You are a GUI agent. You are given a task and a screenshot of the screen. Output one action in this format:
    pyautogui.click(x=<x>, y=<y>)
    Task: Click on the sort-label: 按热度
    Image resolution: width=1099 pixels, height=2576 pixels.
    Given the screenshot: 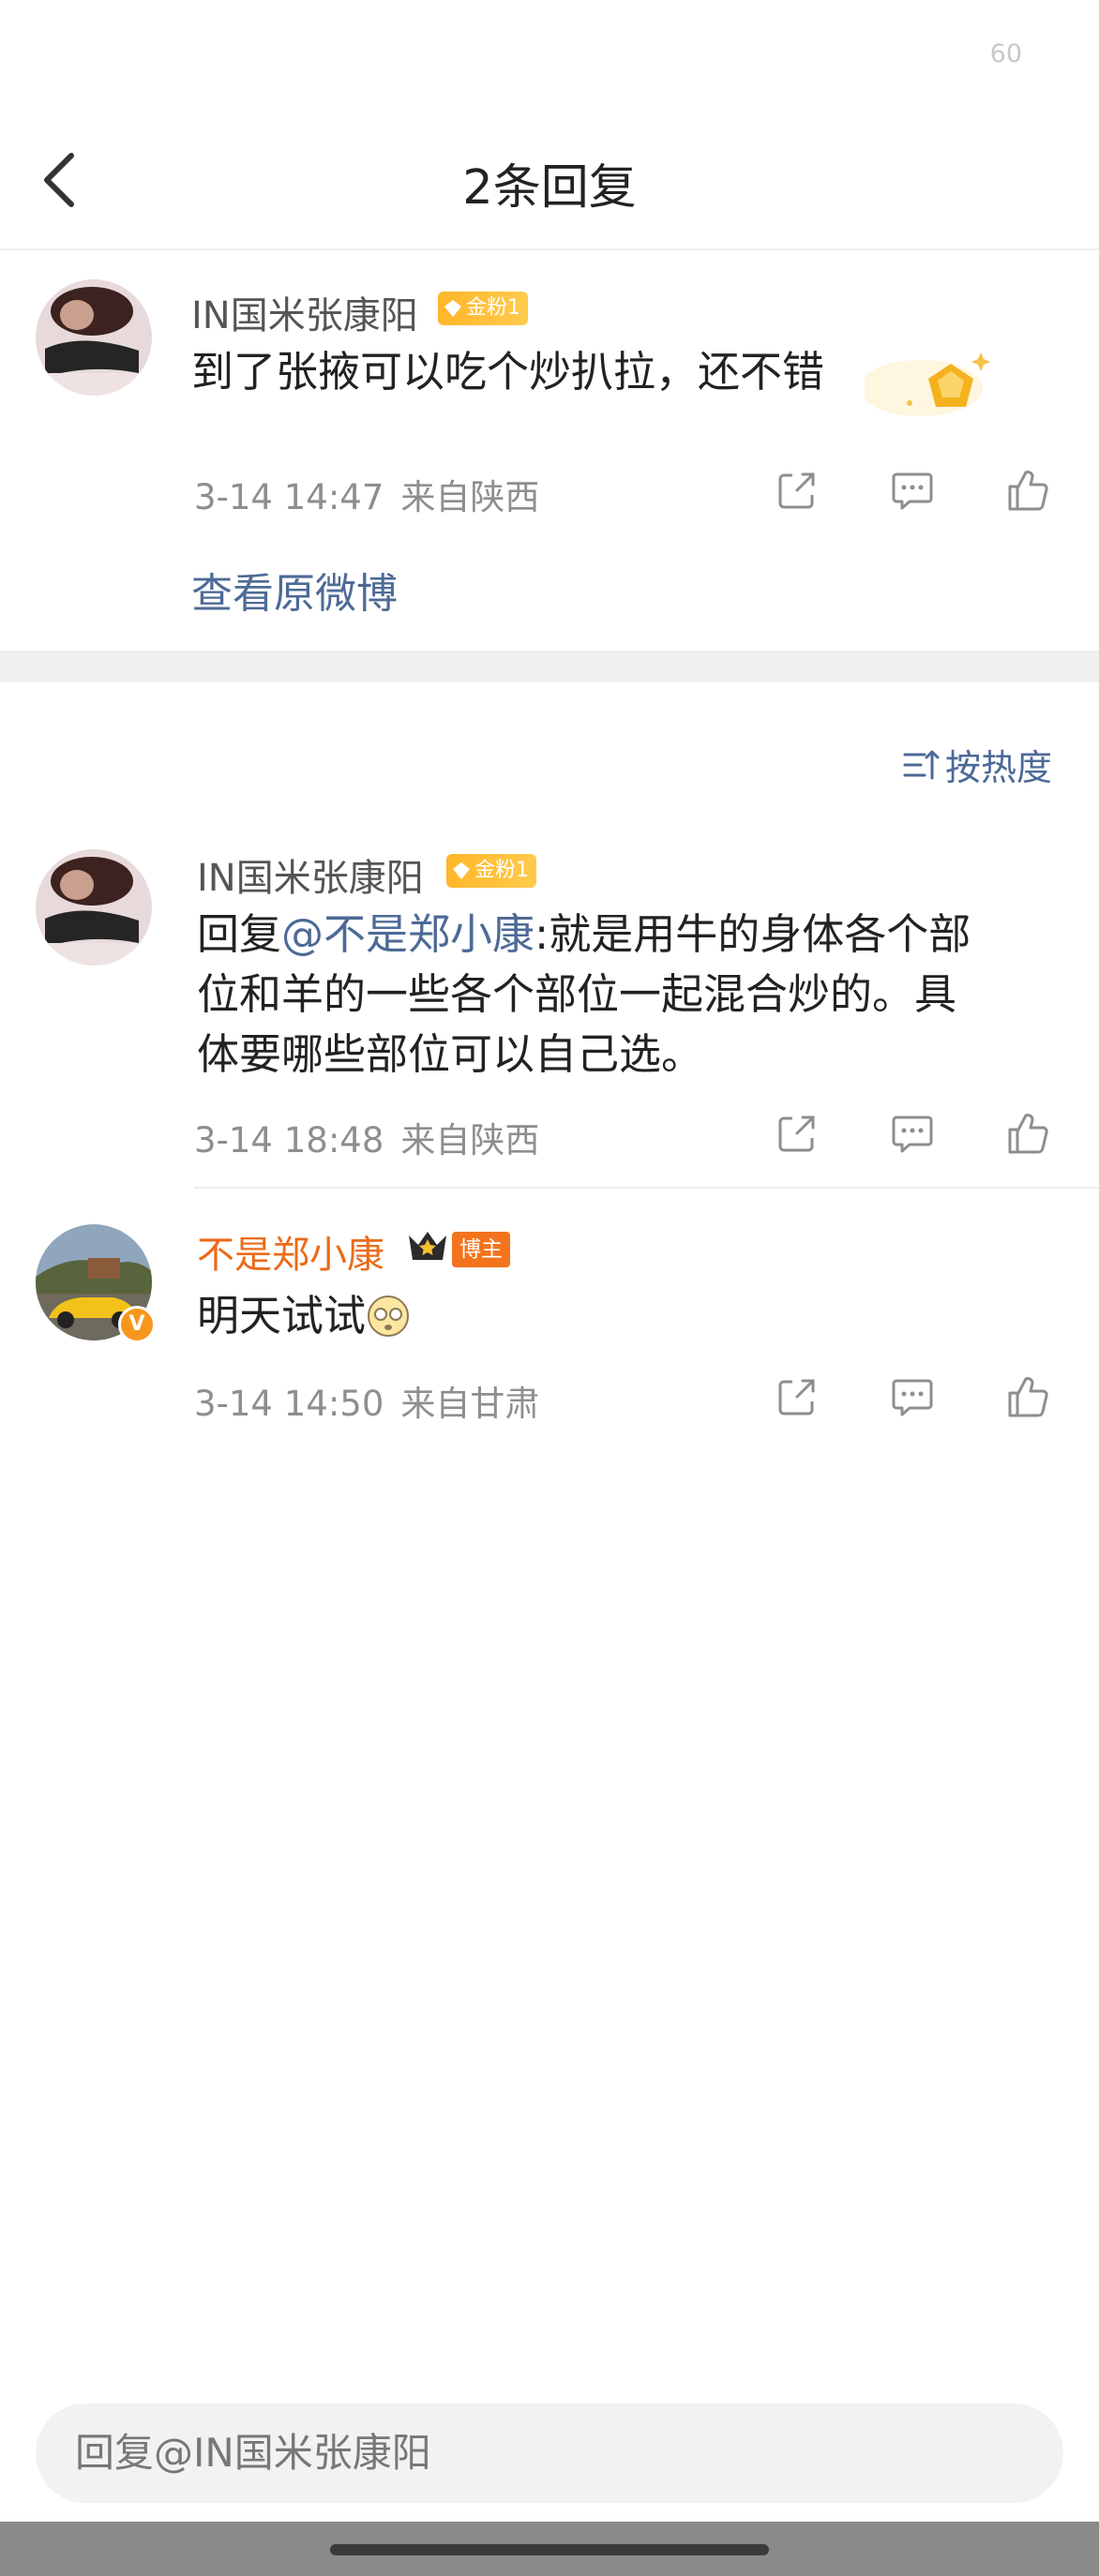 What is the action you would take?
    pyautogui.click(x=998, y=767)
    